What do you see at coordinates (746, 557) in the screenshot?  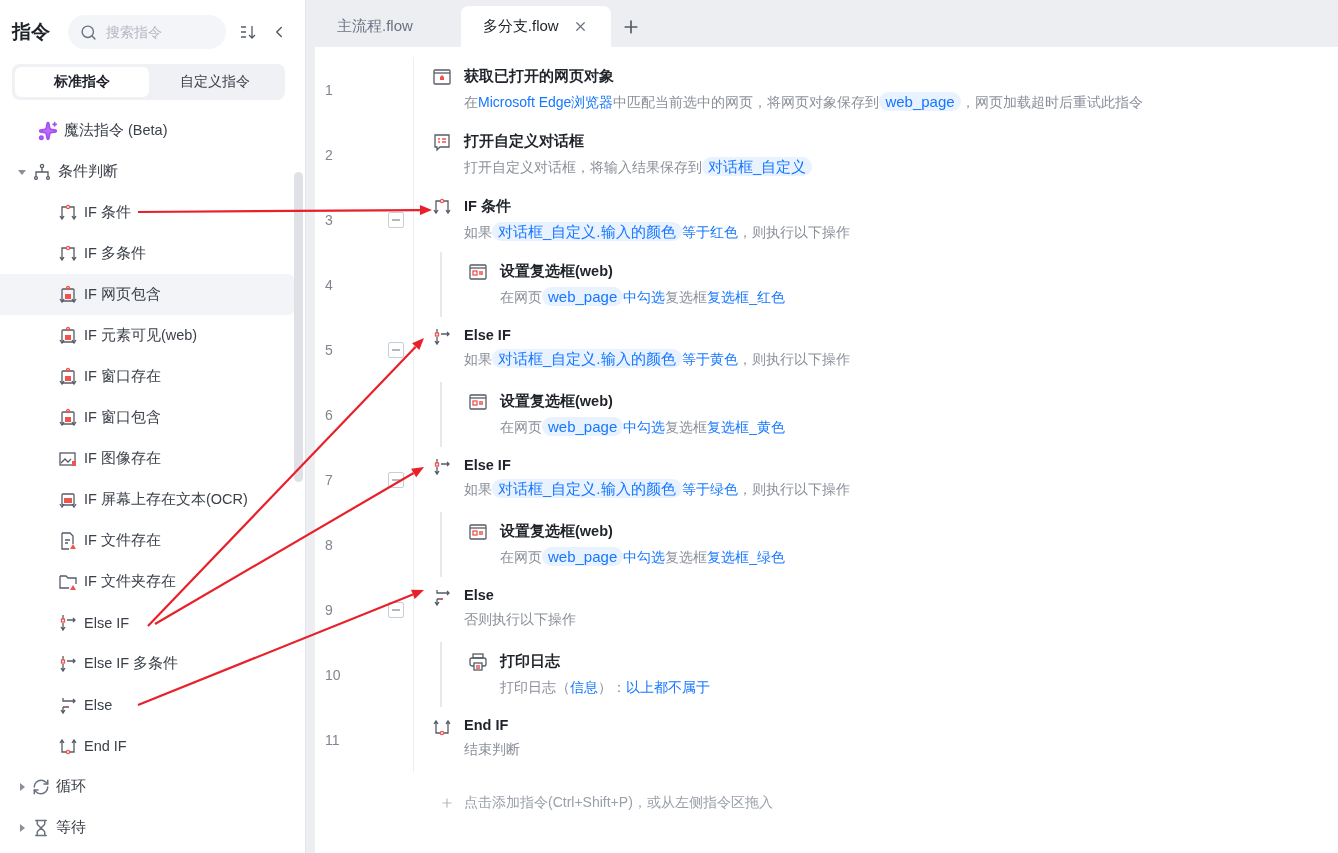 I see `parameter-link: 复选框_绿色` at bounding box center [746, 557].